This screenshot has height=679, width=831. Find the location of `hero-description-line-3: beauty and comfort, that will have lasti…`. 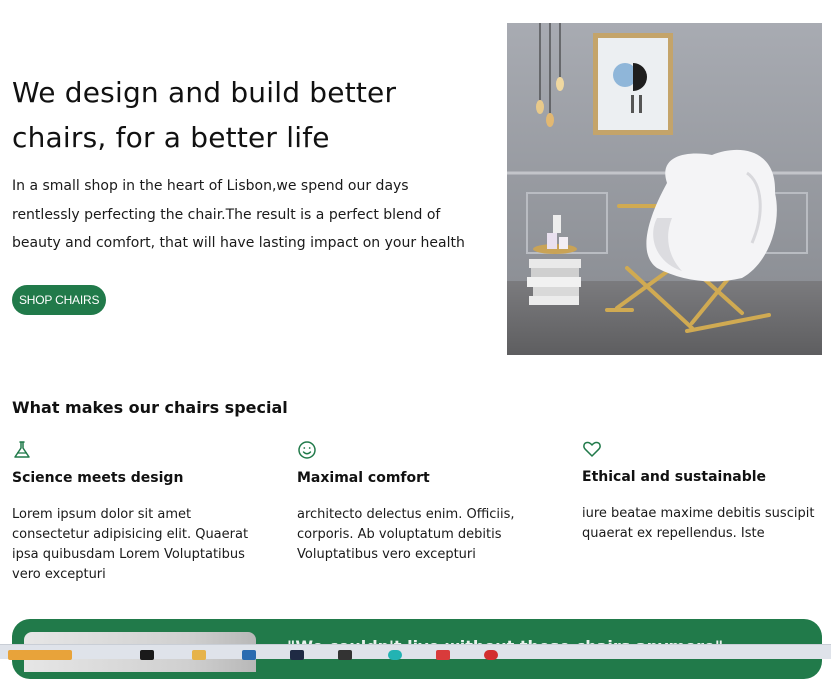

hero-description-line-3: beauty and comfort, that will have lasti… is located at coordinates (238, 243).